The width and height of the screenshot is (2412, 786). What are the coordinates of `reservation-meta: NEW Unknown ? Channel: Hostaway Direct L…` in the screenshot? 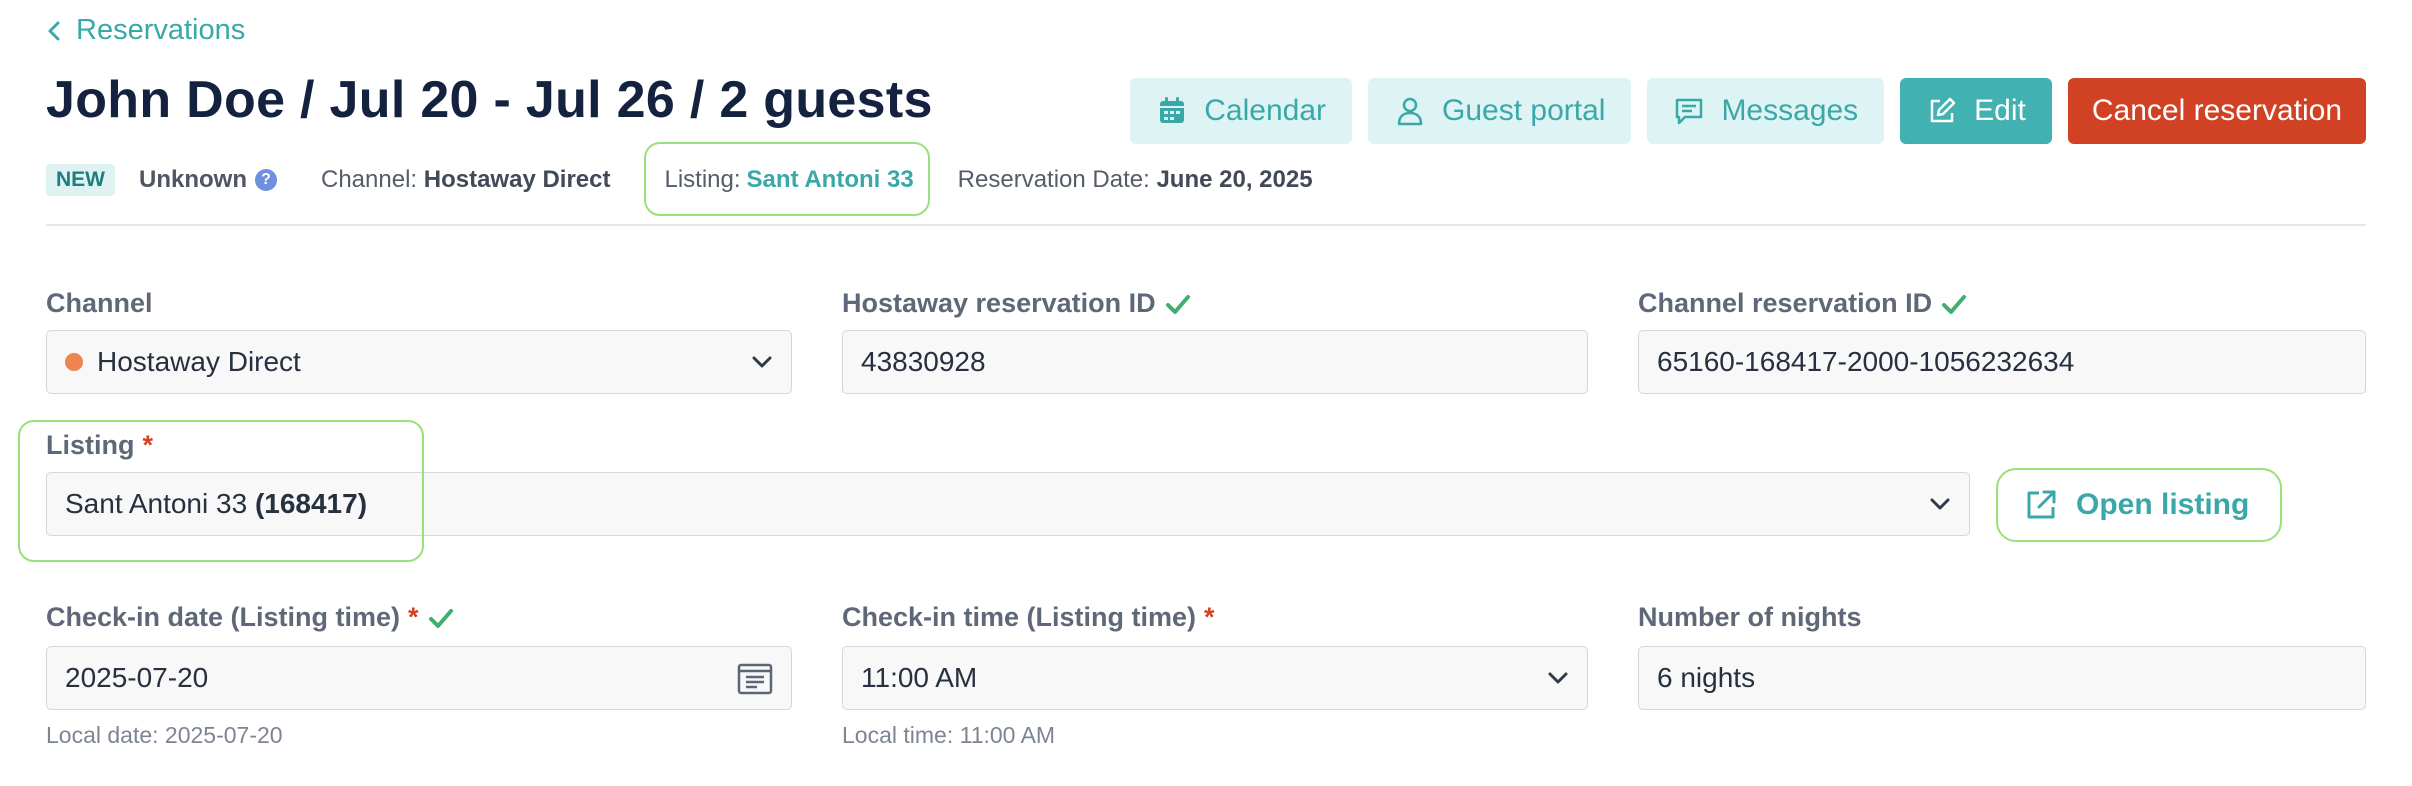 It's located at (679, 180).